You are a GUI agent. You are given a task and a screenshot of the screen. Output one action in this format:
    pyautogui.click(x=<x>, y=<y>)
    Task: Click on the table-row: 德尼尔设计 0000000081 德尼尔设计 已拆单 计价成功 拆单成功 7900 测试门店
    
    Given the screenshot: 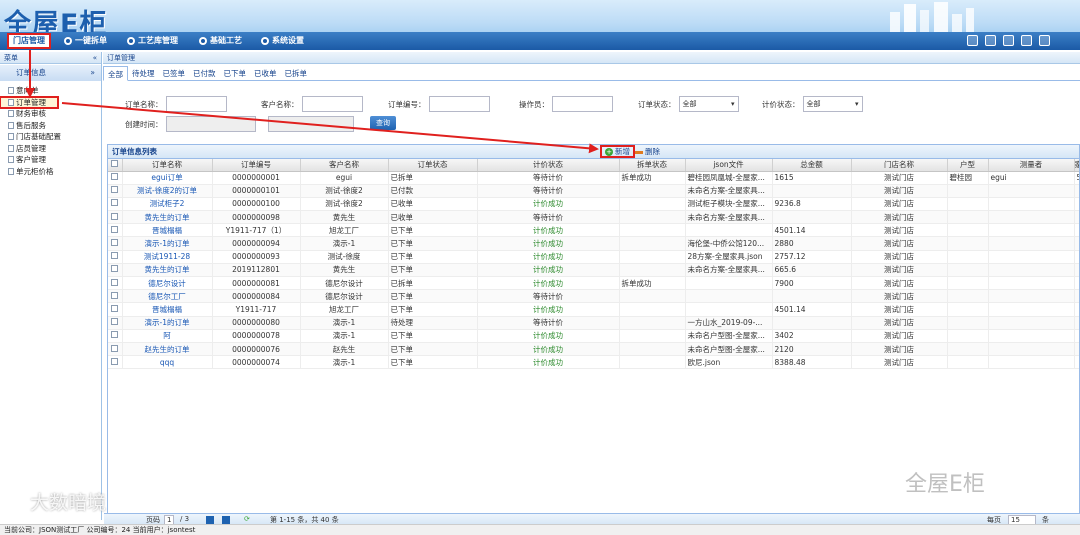 What is the action you would take?
    pyautogui.click(x=593, y=283)
    